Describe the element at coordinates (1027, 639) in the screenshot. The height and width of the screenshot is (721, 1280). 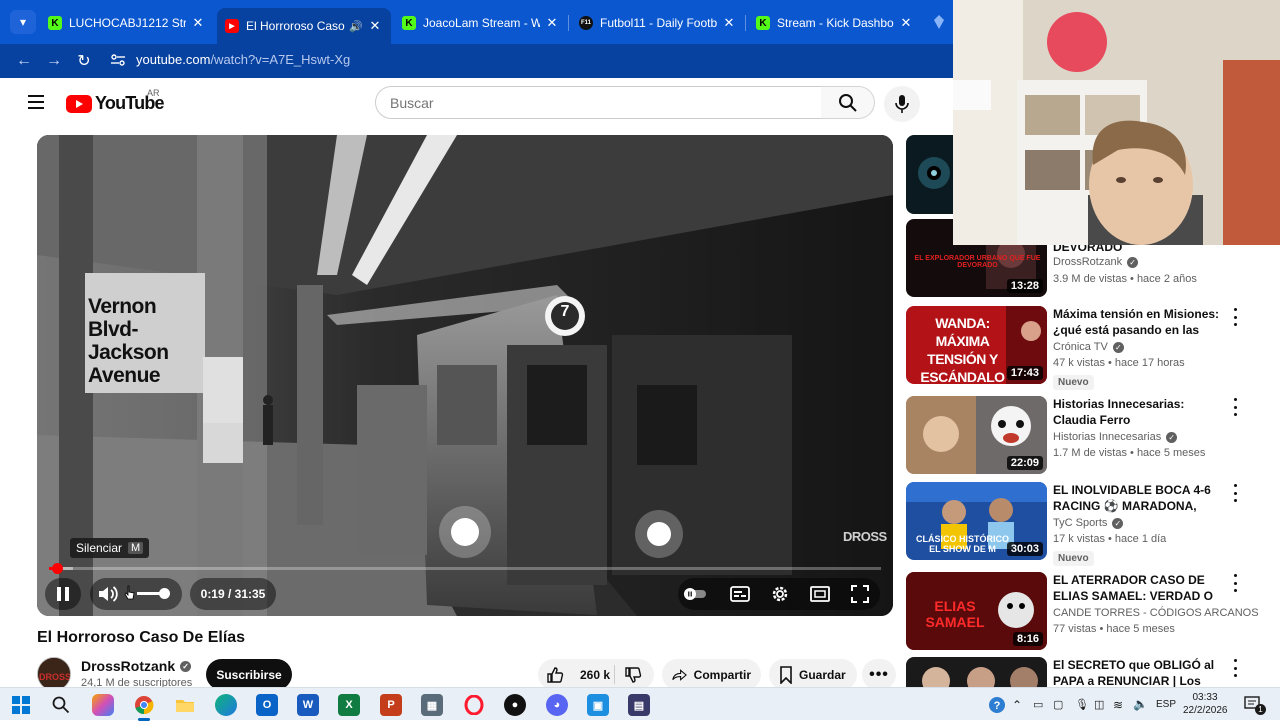
I see `video-duration: 8:16` at that location.